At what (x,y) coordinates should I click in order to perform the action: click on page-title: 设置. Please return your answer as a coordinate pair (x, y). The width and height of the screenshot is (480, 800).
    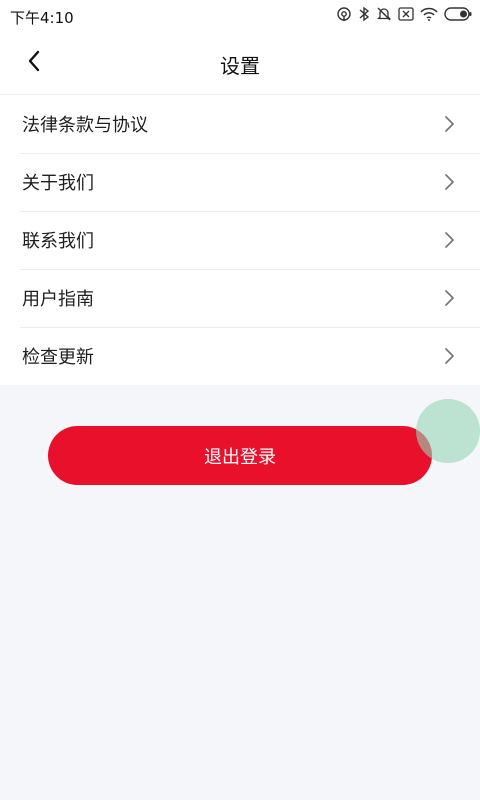
    Looking at the image, I should click on (240, 66).